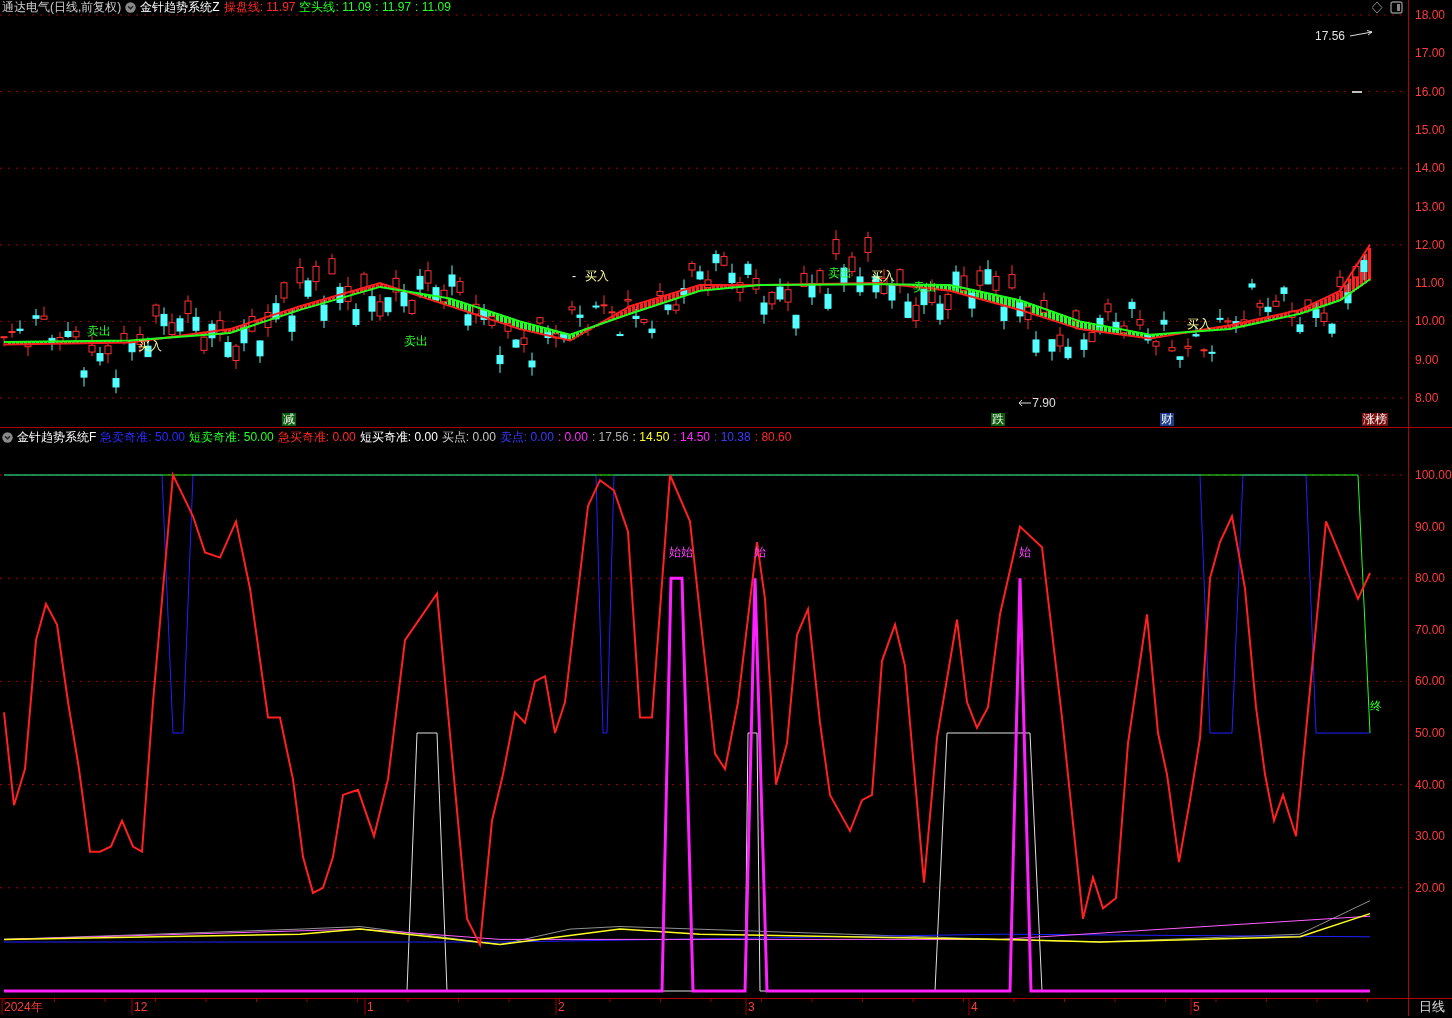 The image size is (1452, 1018). Describe the element at coordinates (1196, 1007) in the screenshot. I see `axis-label: 5` at that location.